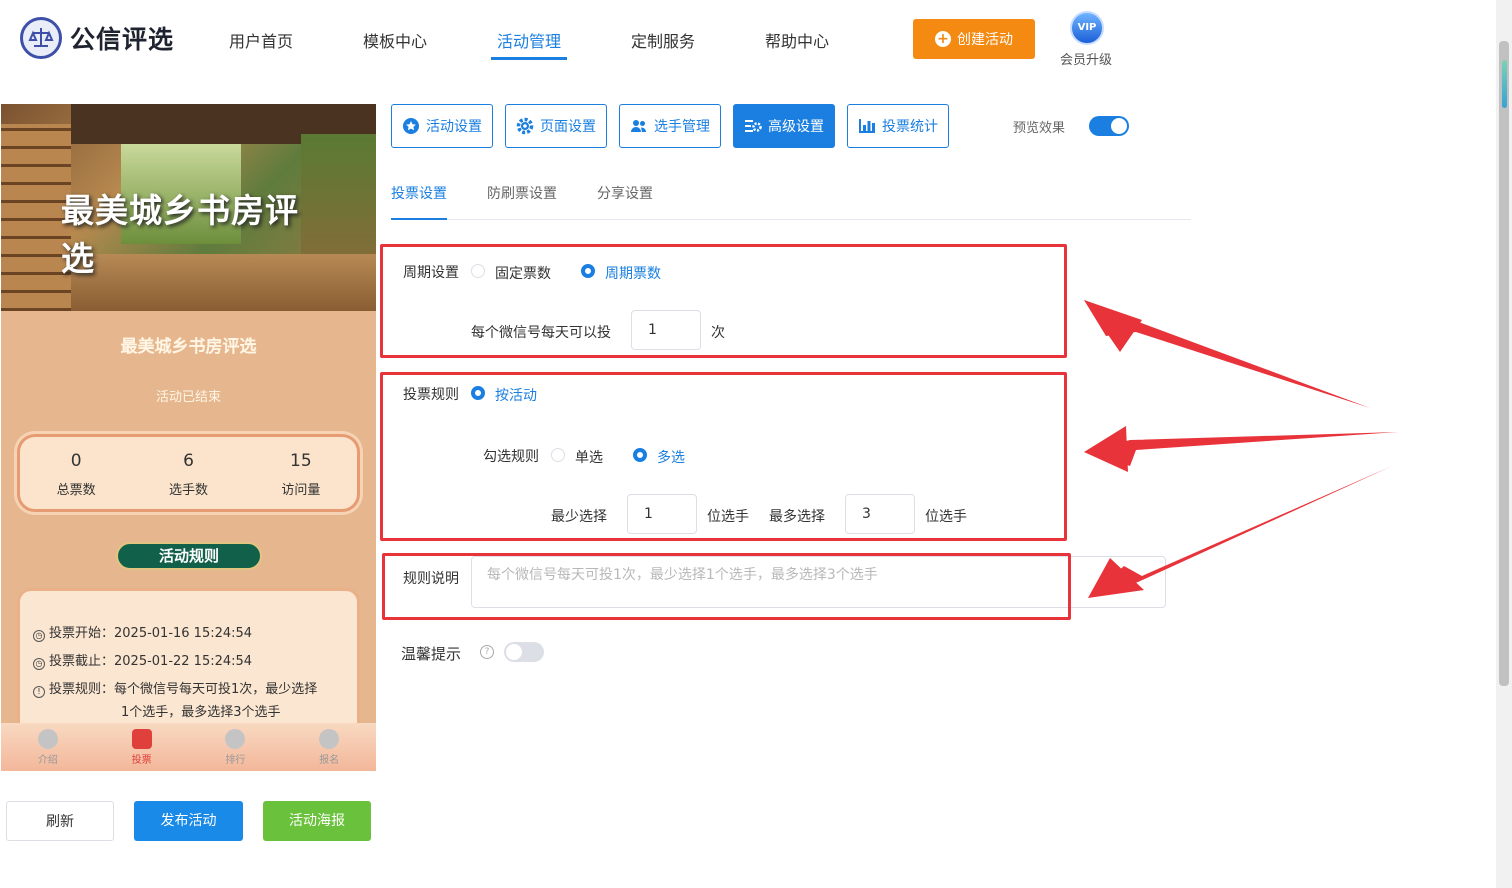  I want to click on tab-ranking: 排行, so click(236, 747).